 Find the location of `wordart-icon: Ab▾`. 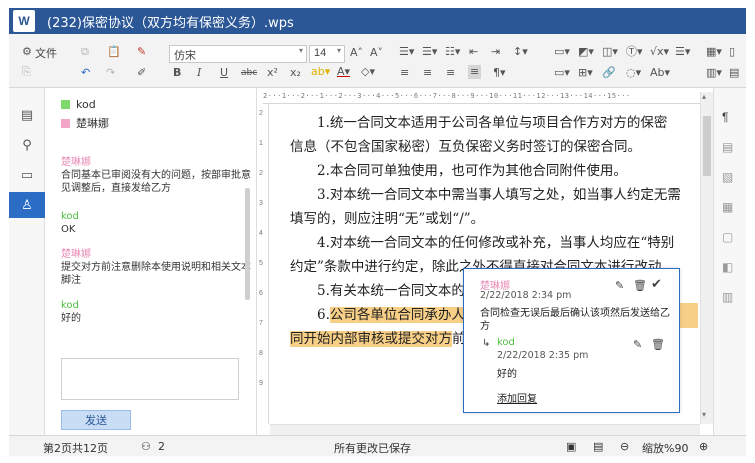

wordart-icon: Ab▾ is located at coordinates (660, 73).